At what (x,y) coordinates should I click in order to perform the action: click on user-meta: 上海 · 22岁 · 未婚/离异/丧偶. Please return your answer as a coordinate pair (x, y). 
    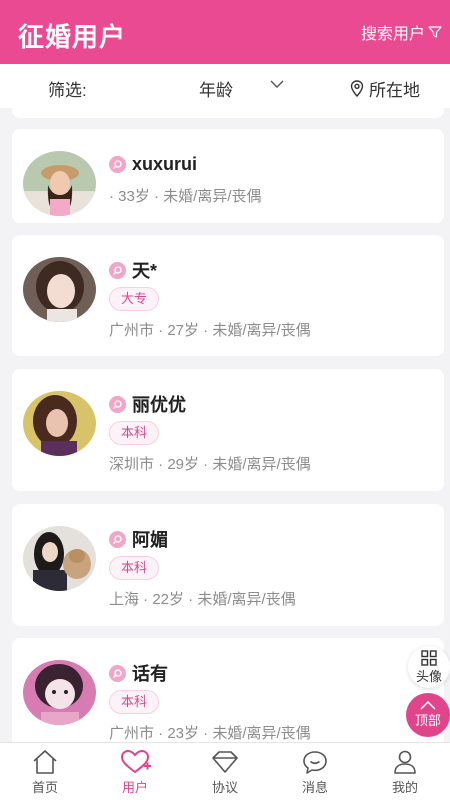
    Looking at the image, I should click on (202, 599).